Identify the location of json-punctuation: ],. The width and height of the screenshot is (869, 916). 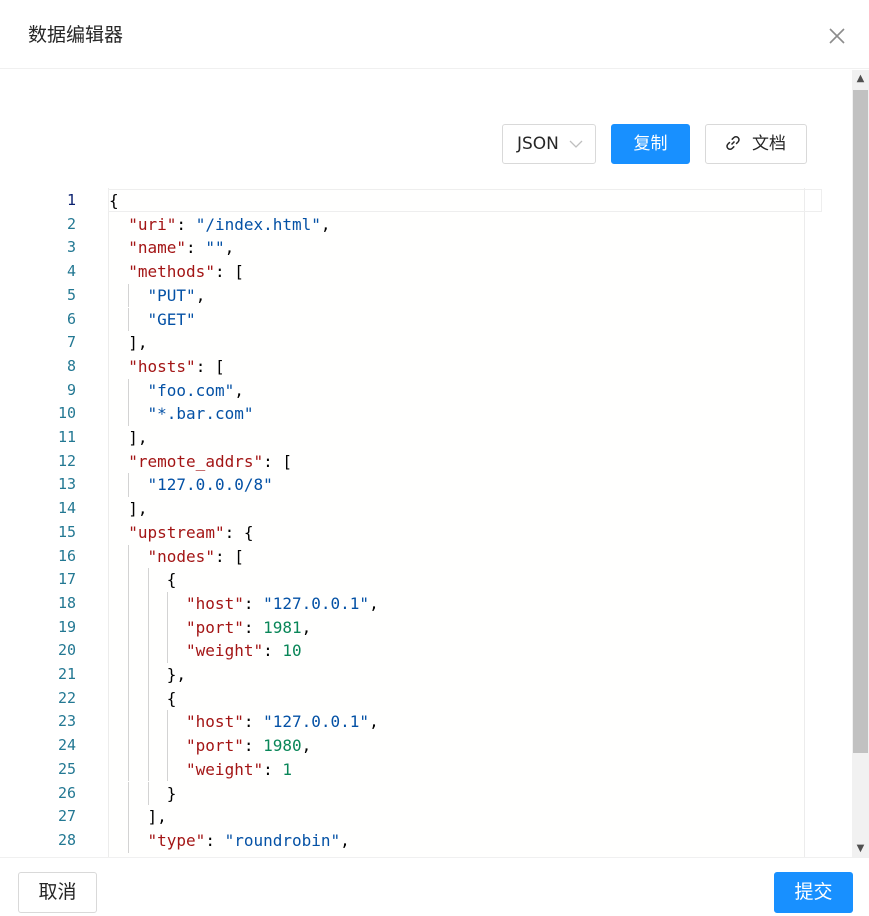
(138, 437).